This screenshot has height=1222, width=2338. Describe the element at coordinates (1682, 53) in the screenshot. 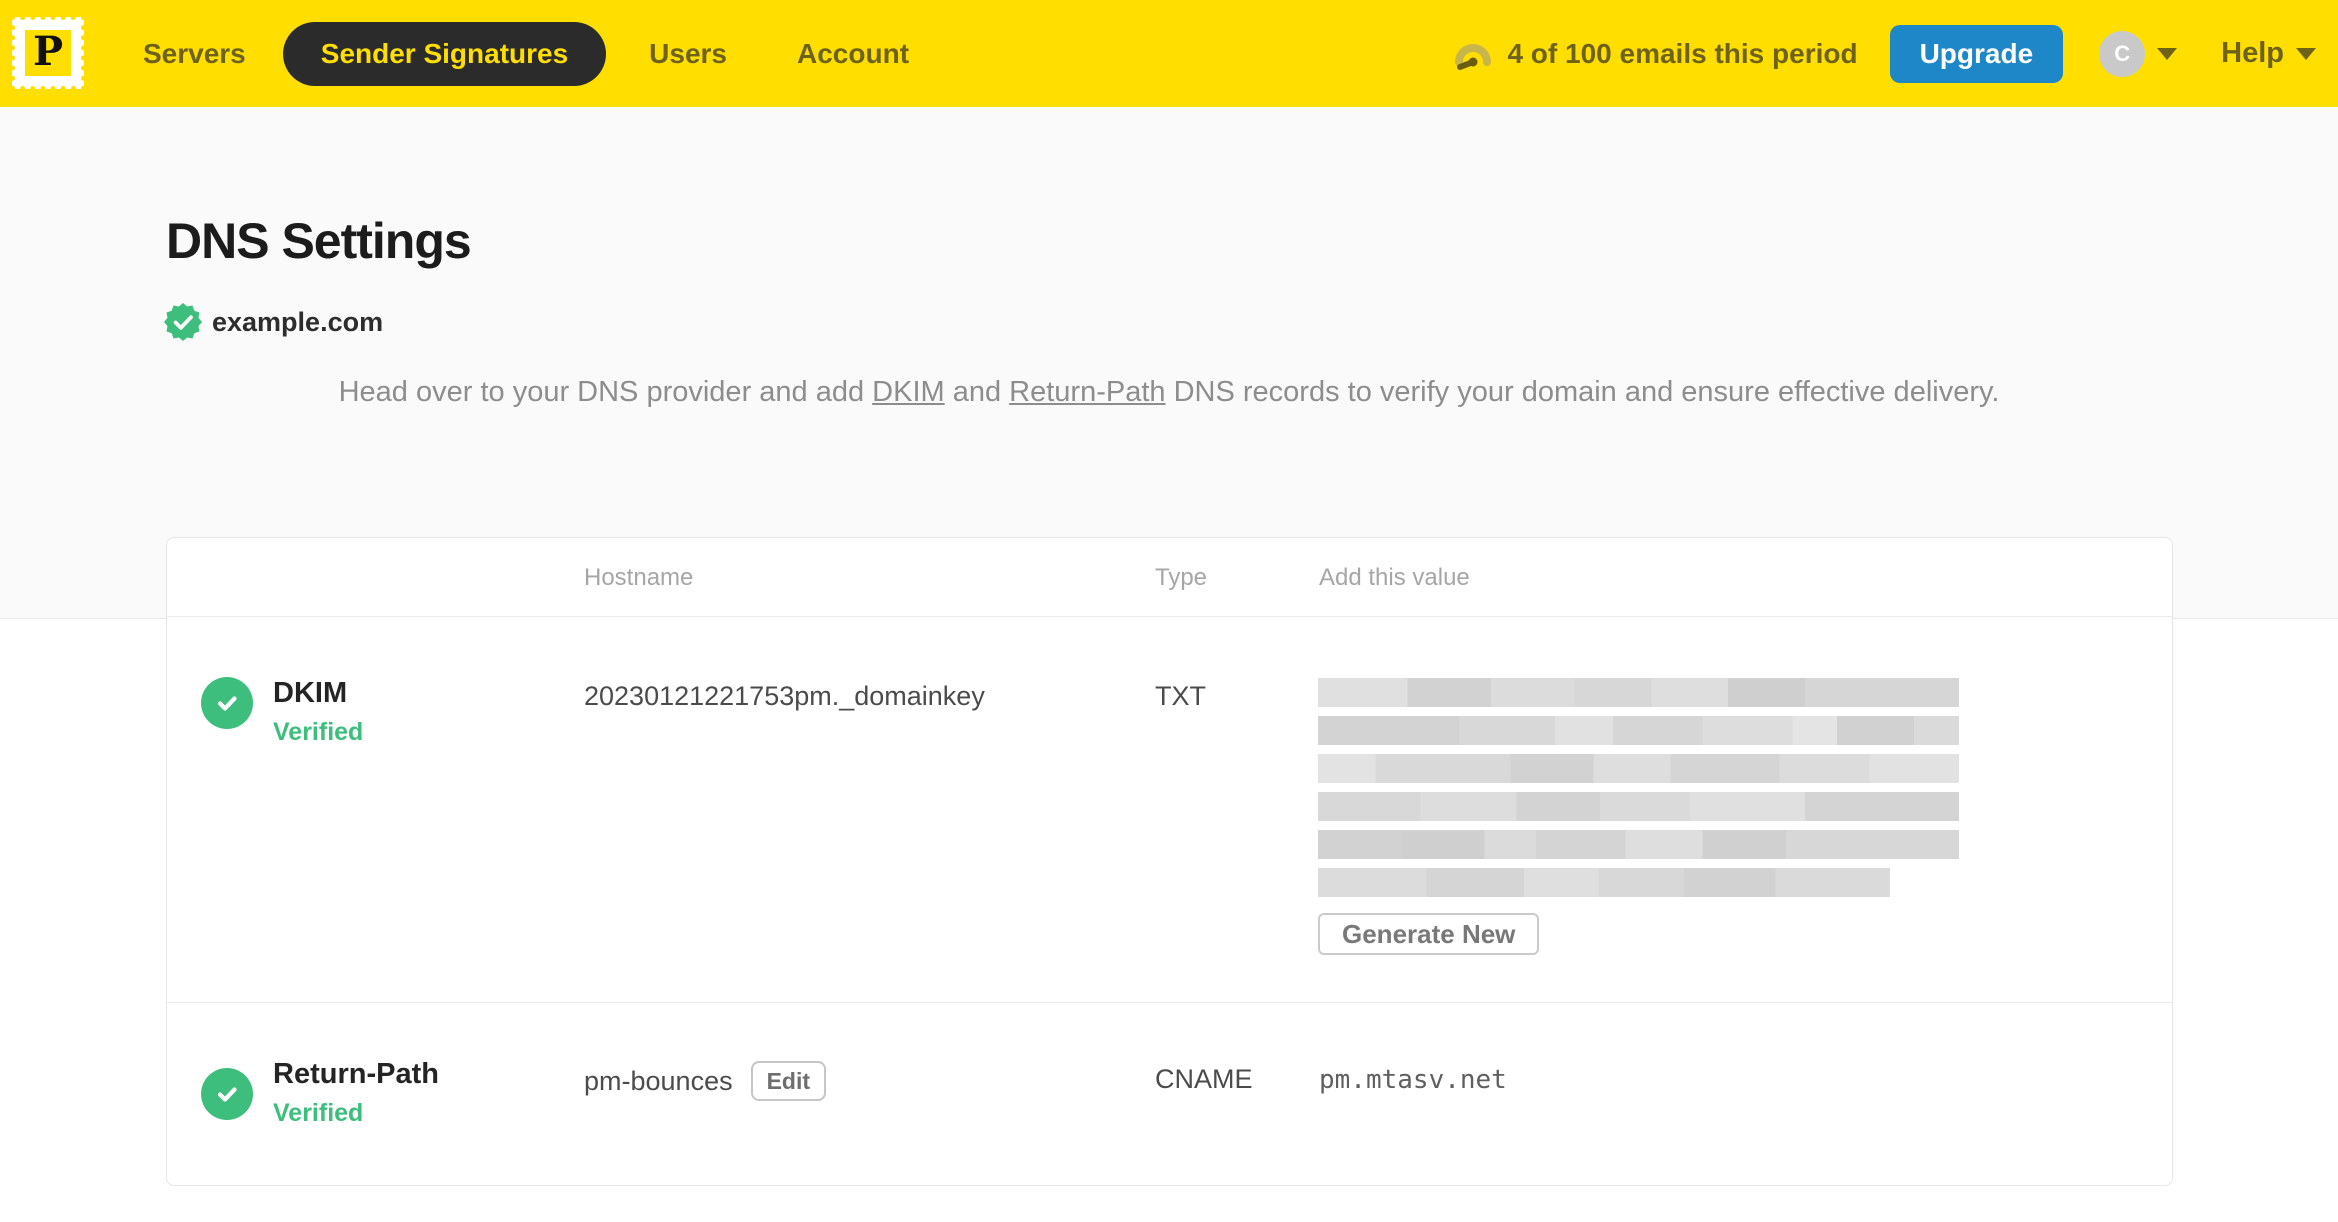

I see `usage-counter: 4 of 100 emails this period` at that location.